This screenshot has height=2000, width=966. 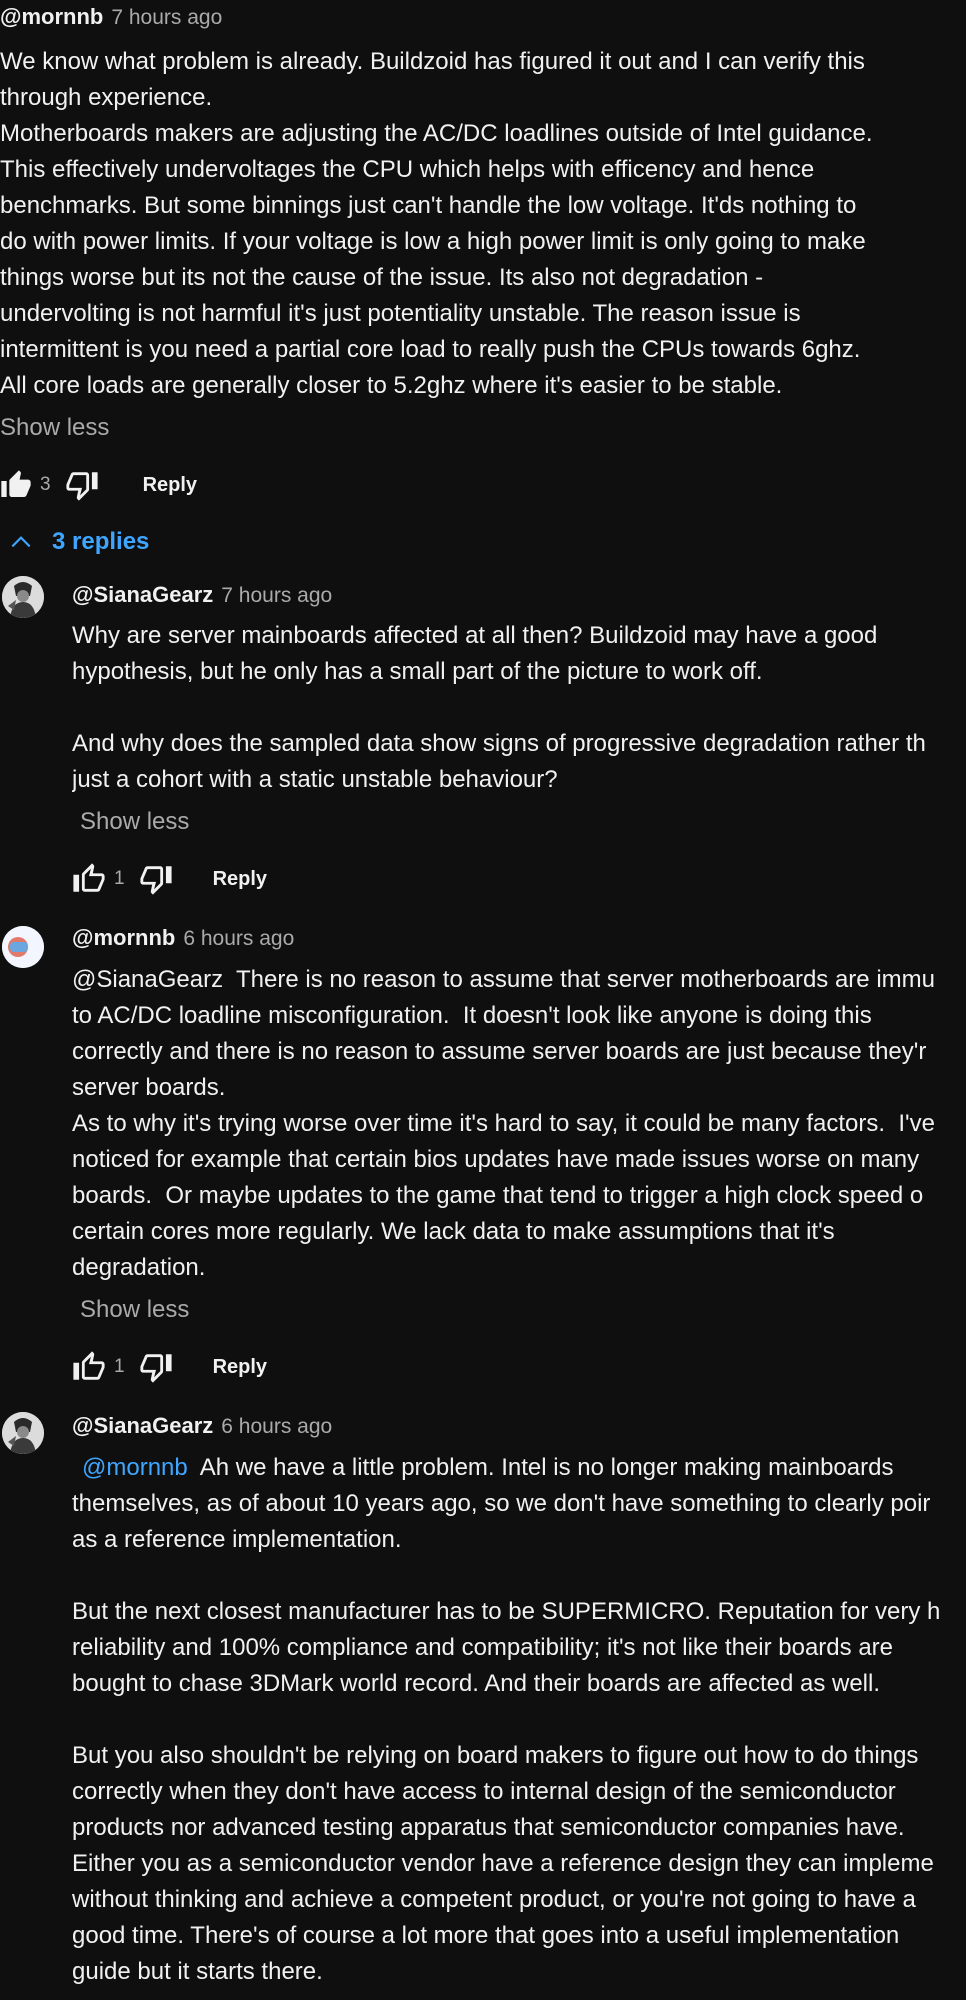 What do you see at coordinates (123, 937) in the screenshot?
I see `reply-author: @mornnb` at bounding box center [123, 937].